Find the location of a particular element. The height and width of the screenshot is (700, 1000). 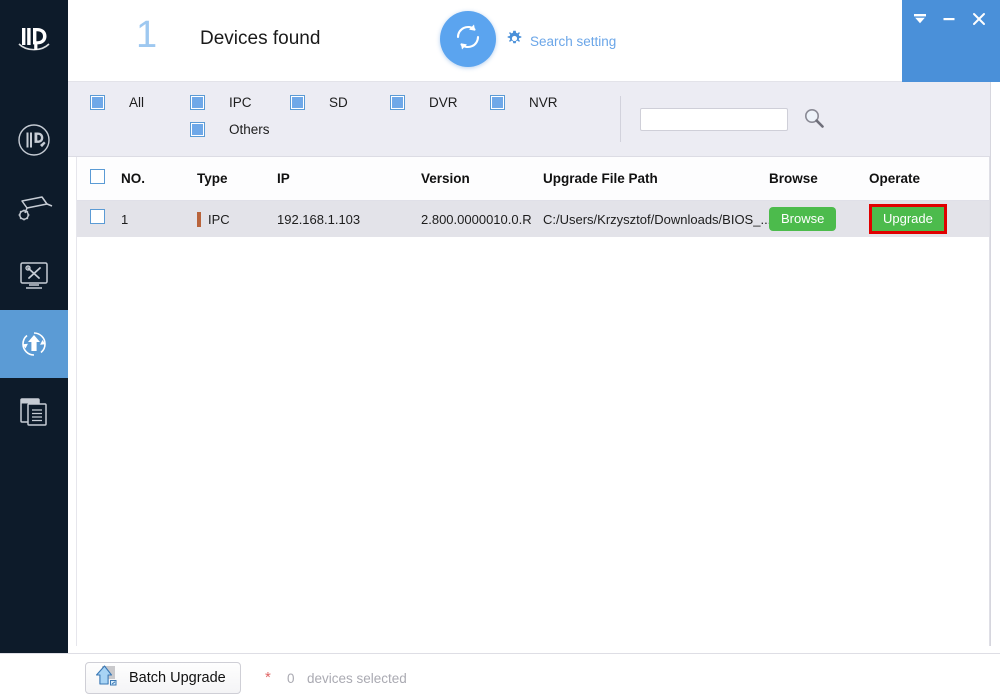

filter-sd-checkbox is located at coordinates (297, 102).